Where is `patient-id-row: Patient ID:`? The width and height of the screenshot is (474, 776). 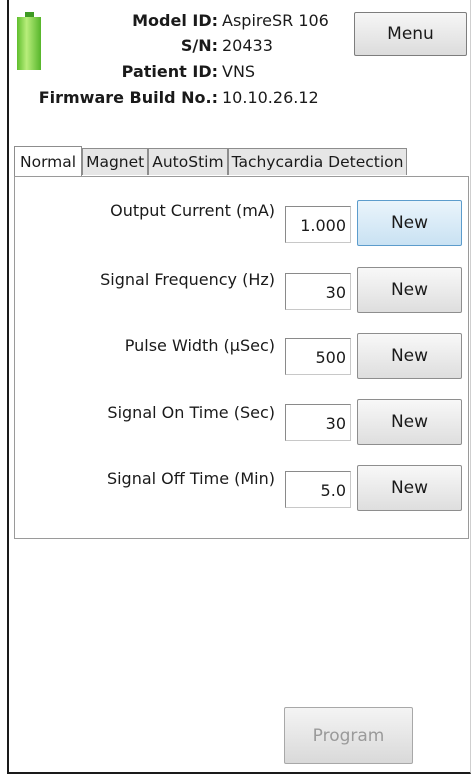 patient-id-row: Patient ID: is located at coordinates (109, 72).